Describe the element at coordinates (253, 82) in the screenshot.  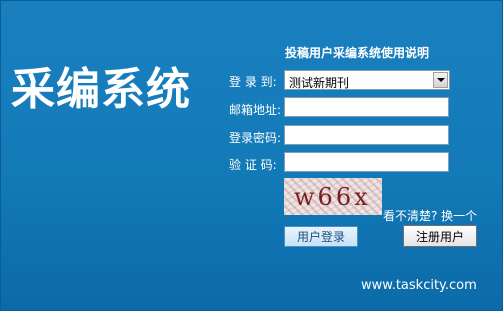
I see `login-target-label: 登 录 到:` at that location.